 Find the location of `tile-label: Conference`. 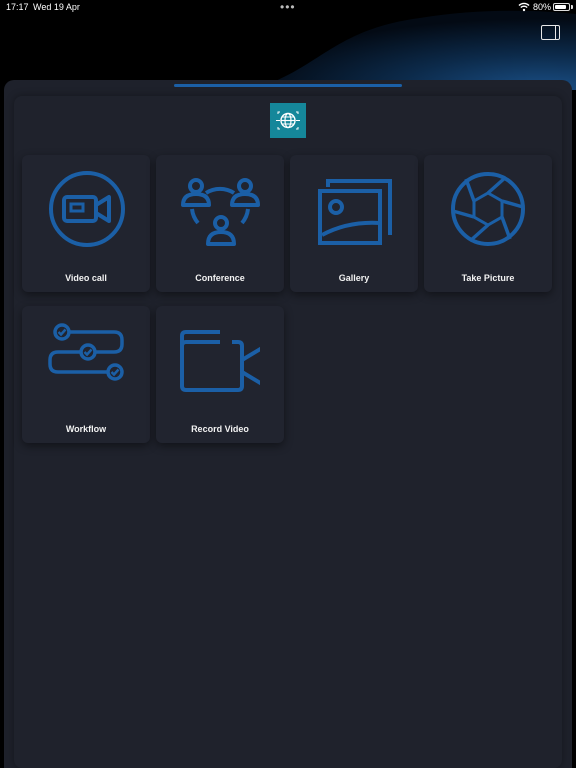

tile-label: Conference is located at coordinates (220, 278).